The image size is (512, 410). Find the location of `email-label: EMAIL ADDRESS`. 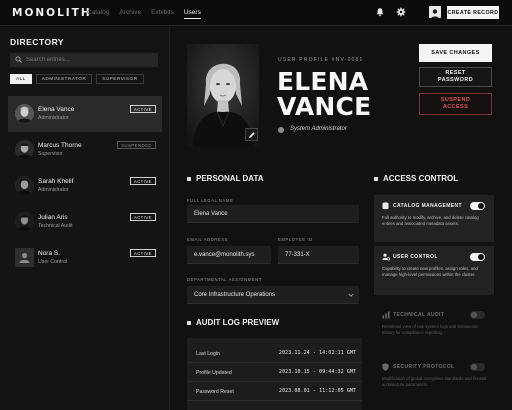

email-label: EMAIL ADDRESS is located at coordinates (207, 239).